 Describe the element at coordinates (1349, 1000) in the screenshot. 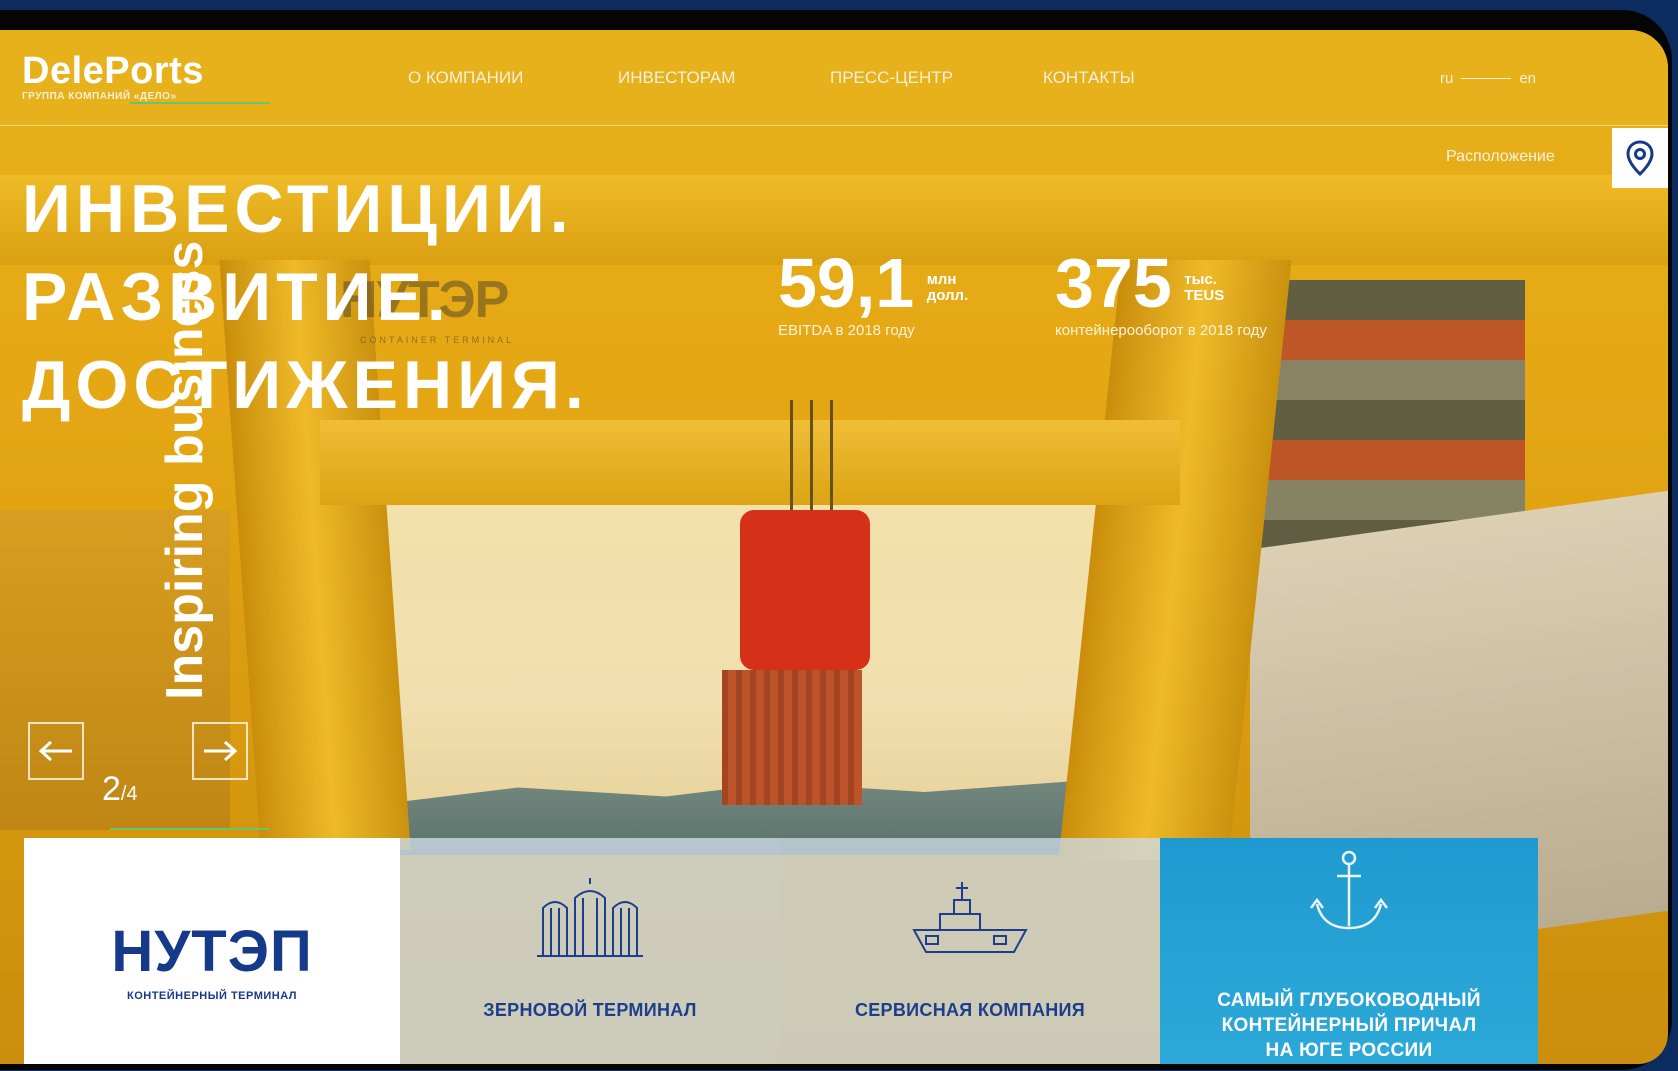

I see `card-label-line-1: САМЫЙ ГЛУБОКОВОДНЫЙ` at that location.